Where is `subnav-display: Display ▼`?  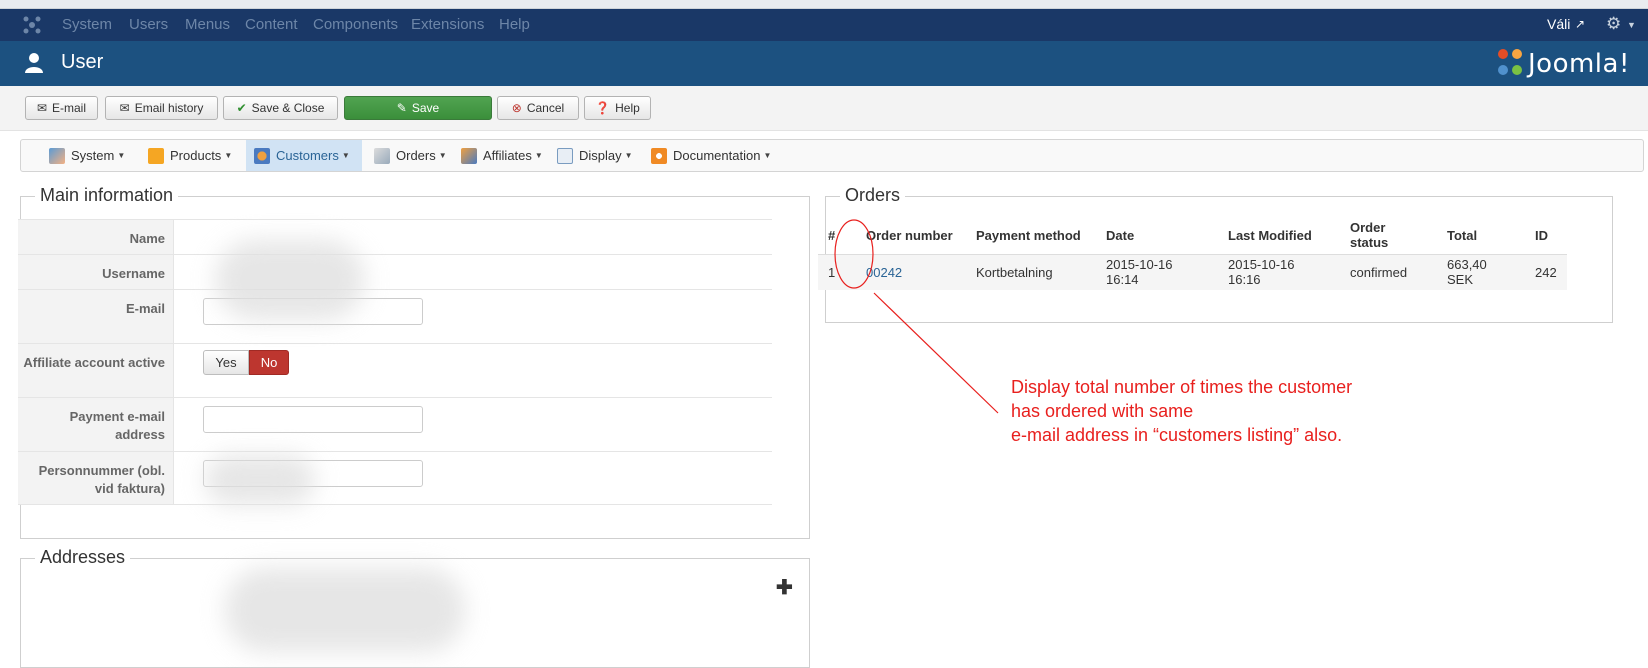
subnav-display: Display ▼ is located at coordinates (595, 155).